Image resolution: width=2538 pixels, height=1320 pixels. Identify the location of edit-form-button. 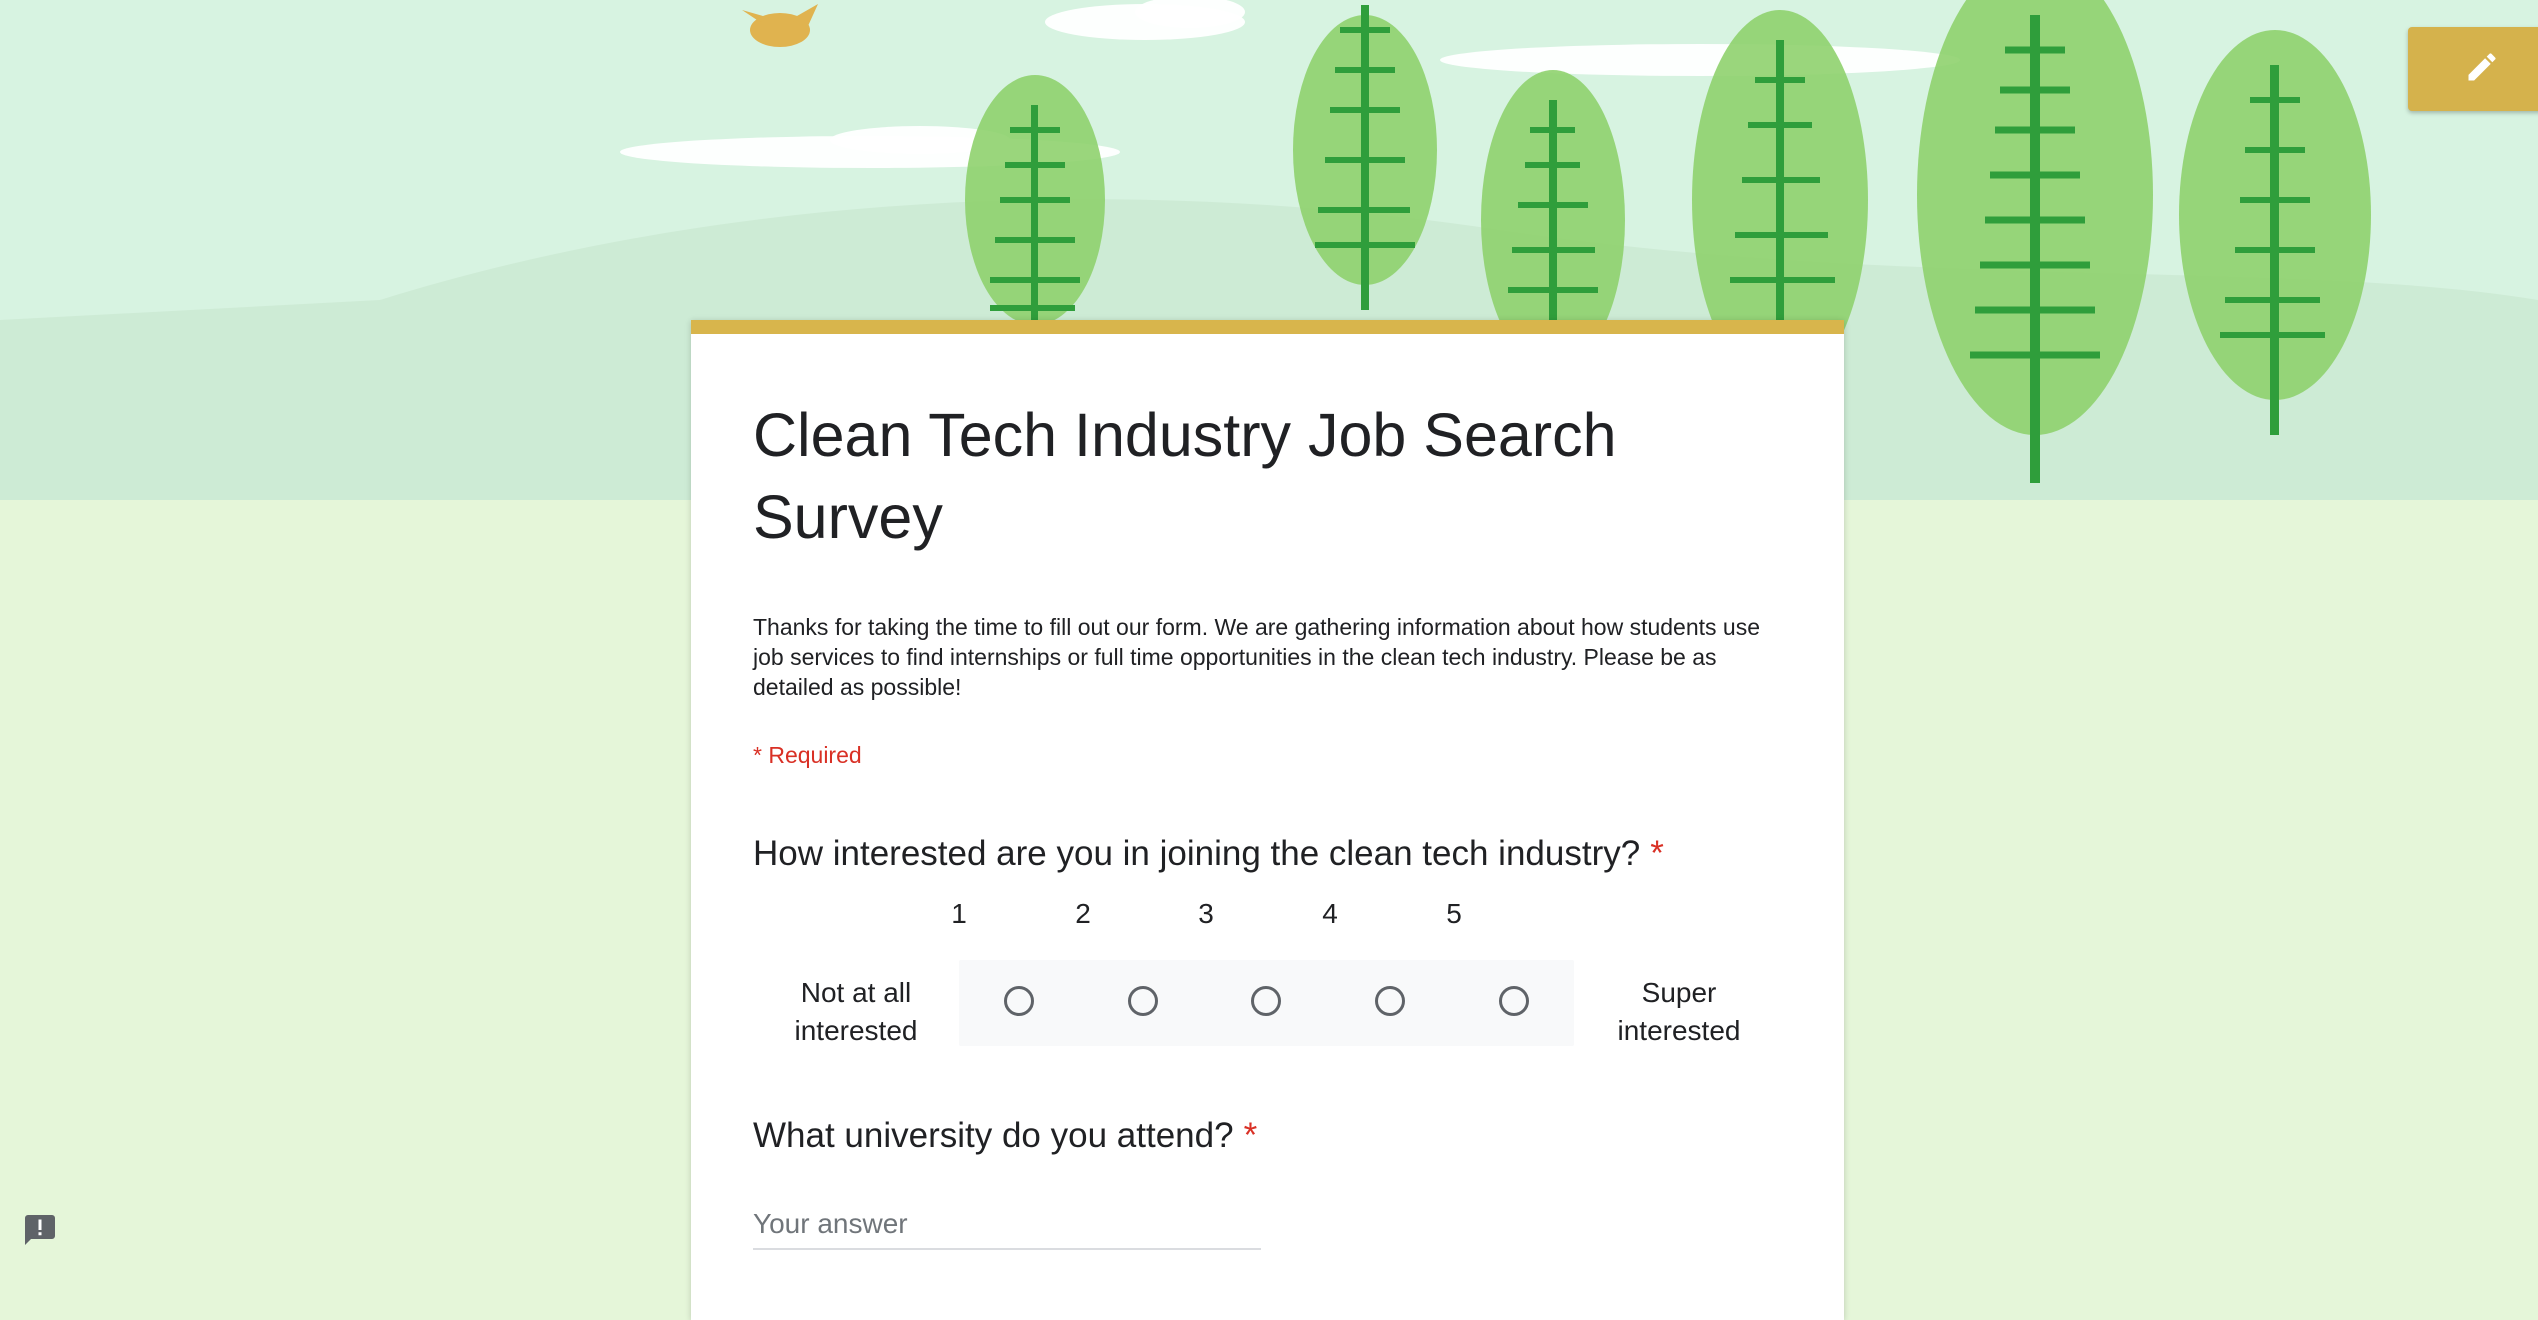
(2473, 69).